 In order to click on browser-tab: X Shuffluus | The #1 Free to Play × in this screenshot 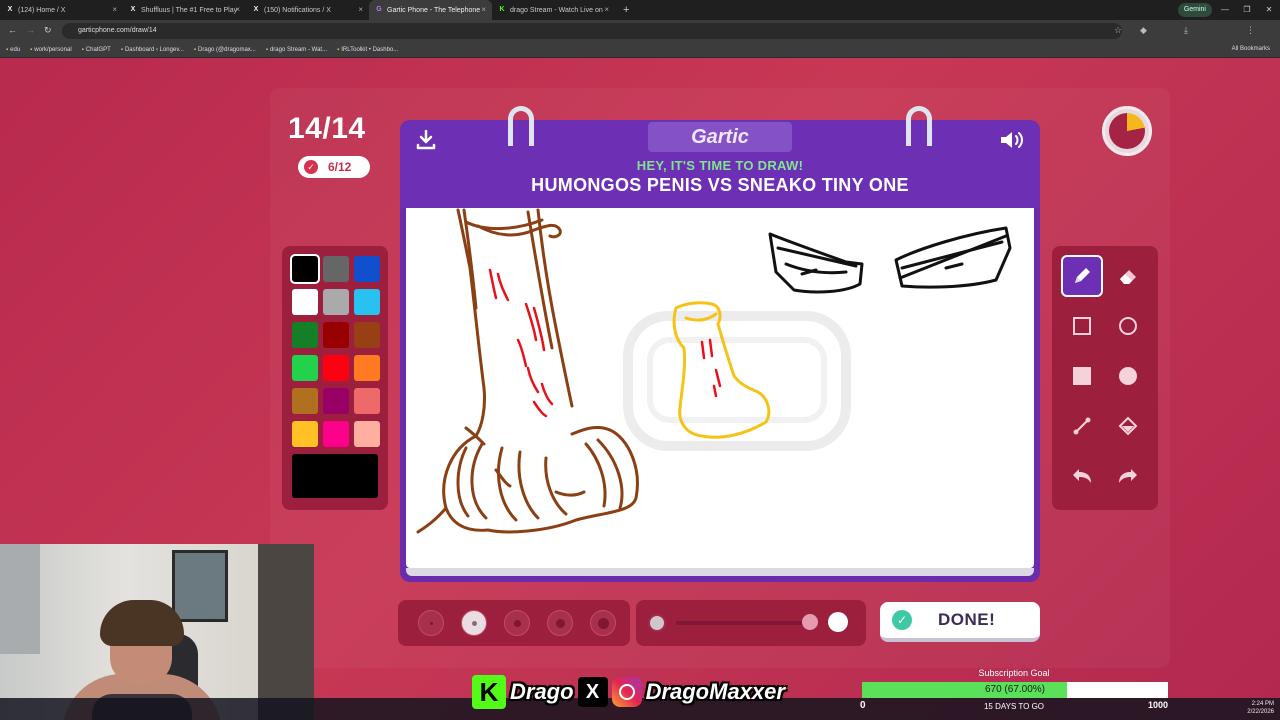, I will do `click(184, 10)`.